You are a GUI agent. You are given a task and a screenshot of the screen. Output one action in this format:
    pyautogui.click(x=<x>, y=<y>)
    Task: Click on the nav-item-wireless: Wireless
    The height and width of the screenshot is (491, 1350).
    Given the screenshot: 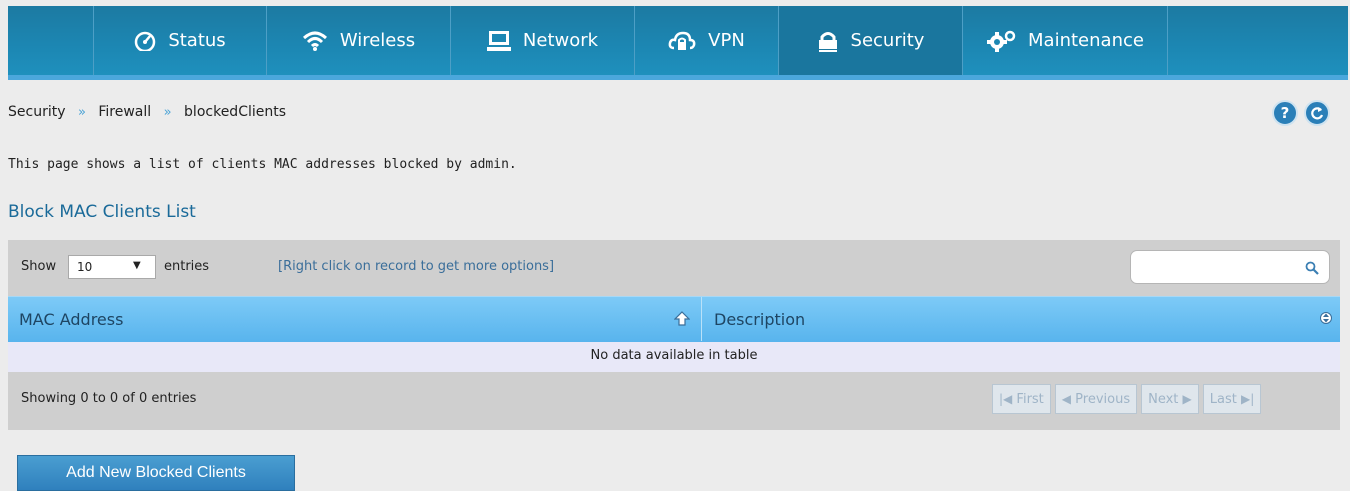 What is the action you would take?
    pyautogui.click(x=358, y=40)
    